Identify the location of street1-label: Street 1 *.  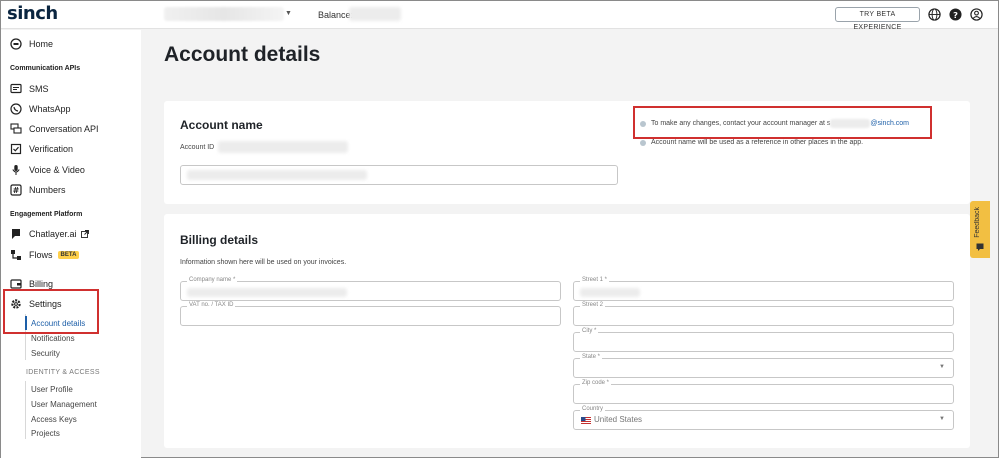
(595, 280).